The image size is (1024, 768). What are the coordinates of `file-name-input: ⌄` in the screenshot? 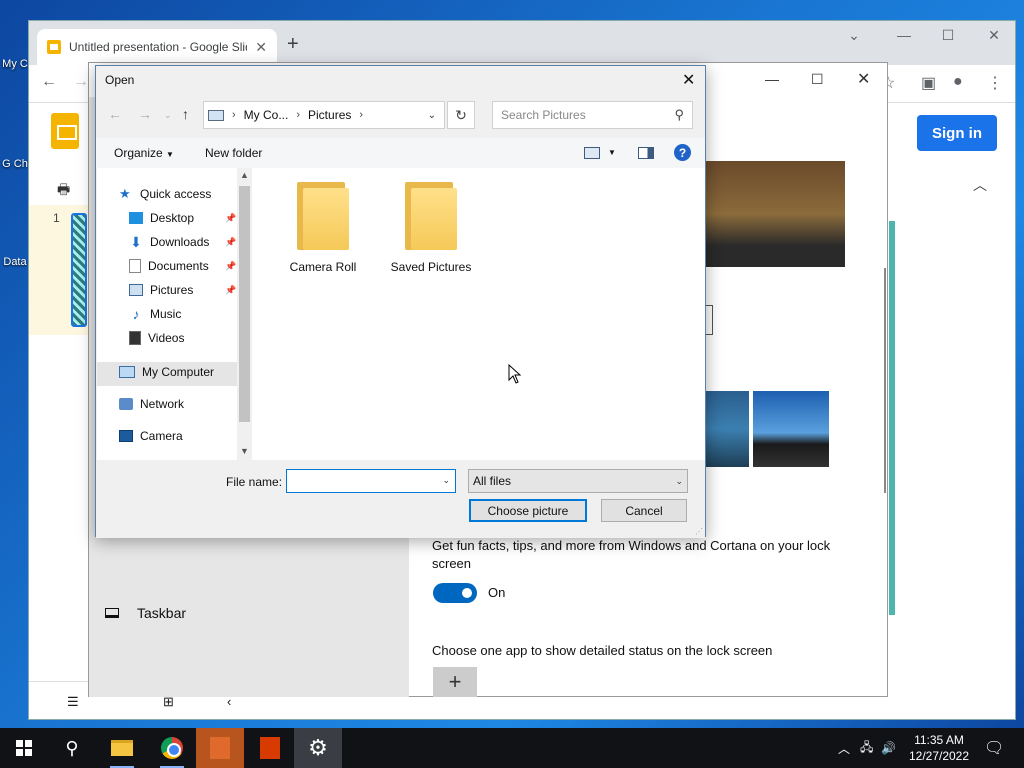 It's located at (371, 481).